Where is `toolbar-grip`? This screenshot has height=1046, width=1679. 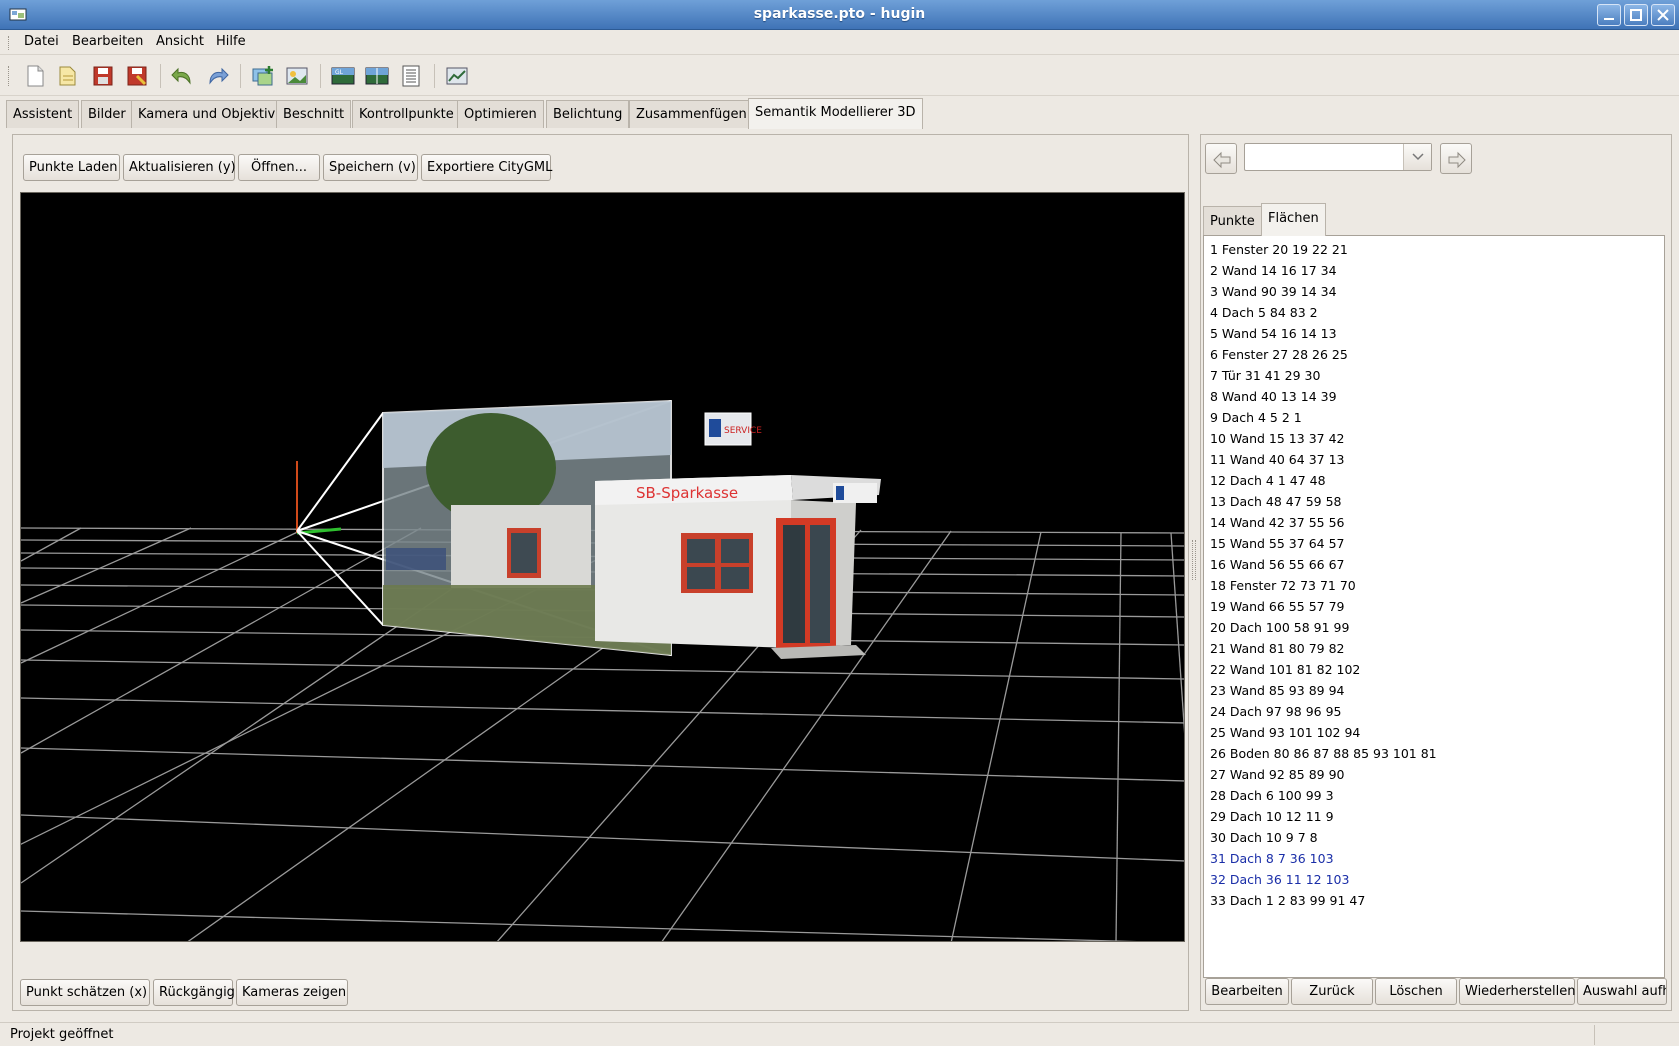
toolbar-grip is located at coordinates (10, 76).